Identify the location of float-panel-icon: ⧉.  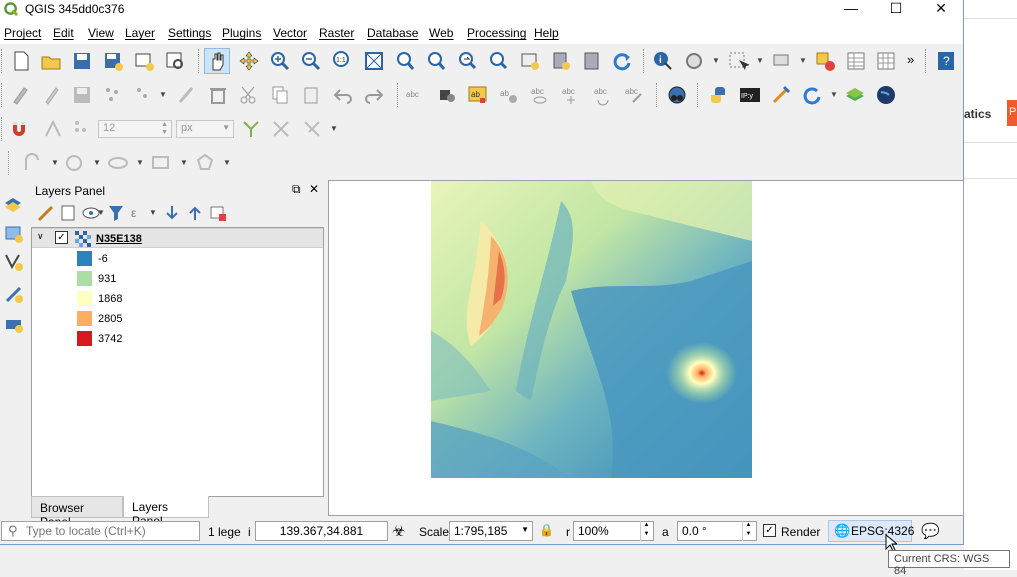
(296, 189).